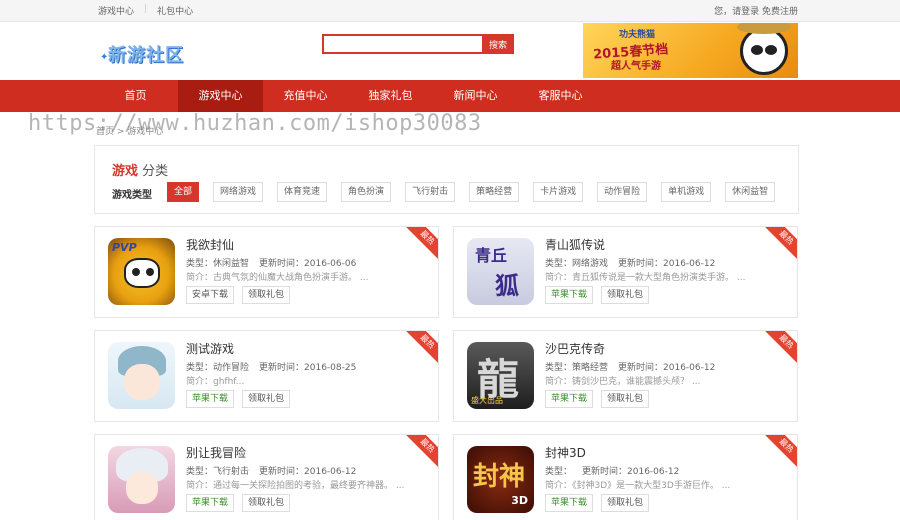 This screenshot has height=520, width=900. I want to click on download-button: 安卓下载, so click(210, 295).